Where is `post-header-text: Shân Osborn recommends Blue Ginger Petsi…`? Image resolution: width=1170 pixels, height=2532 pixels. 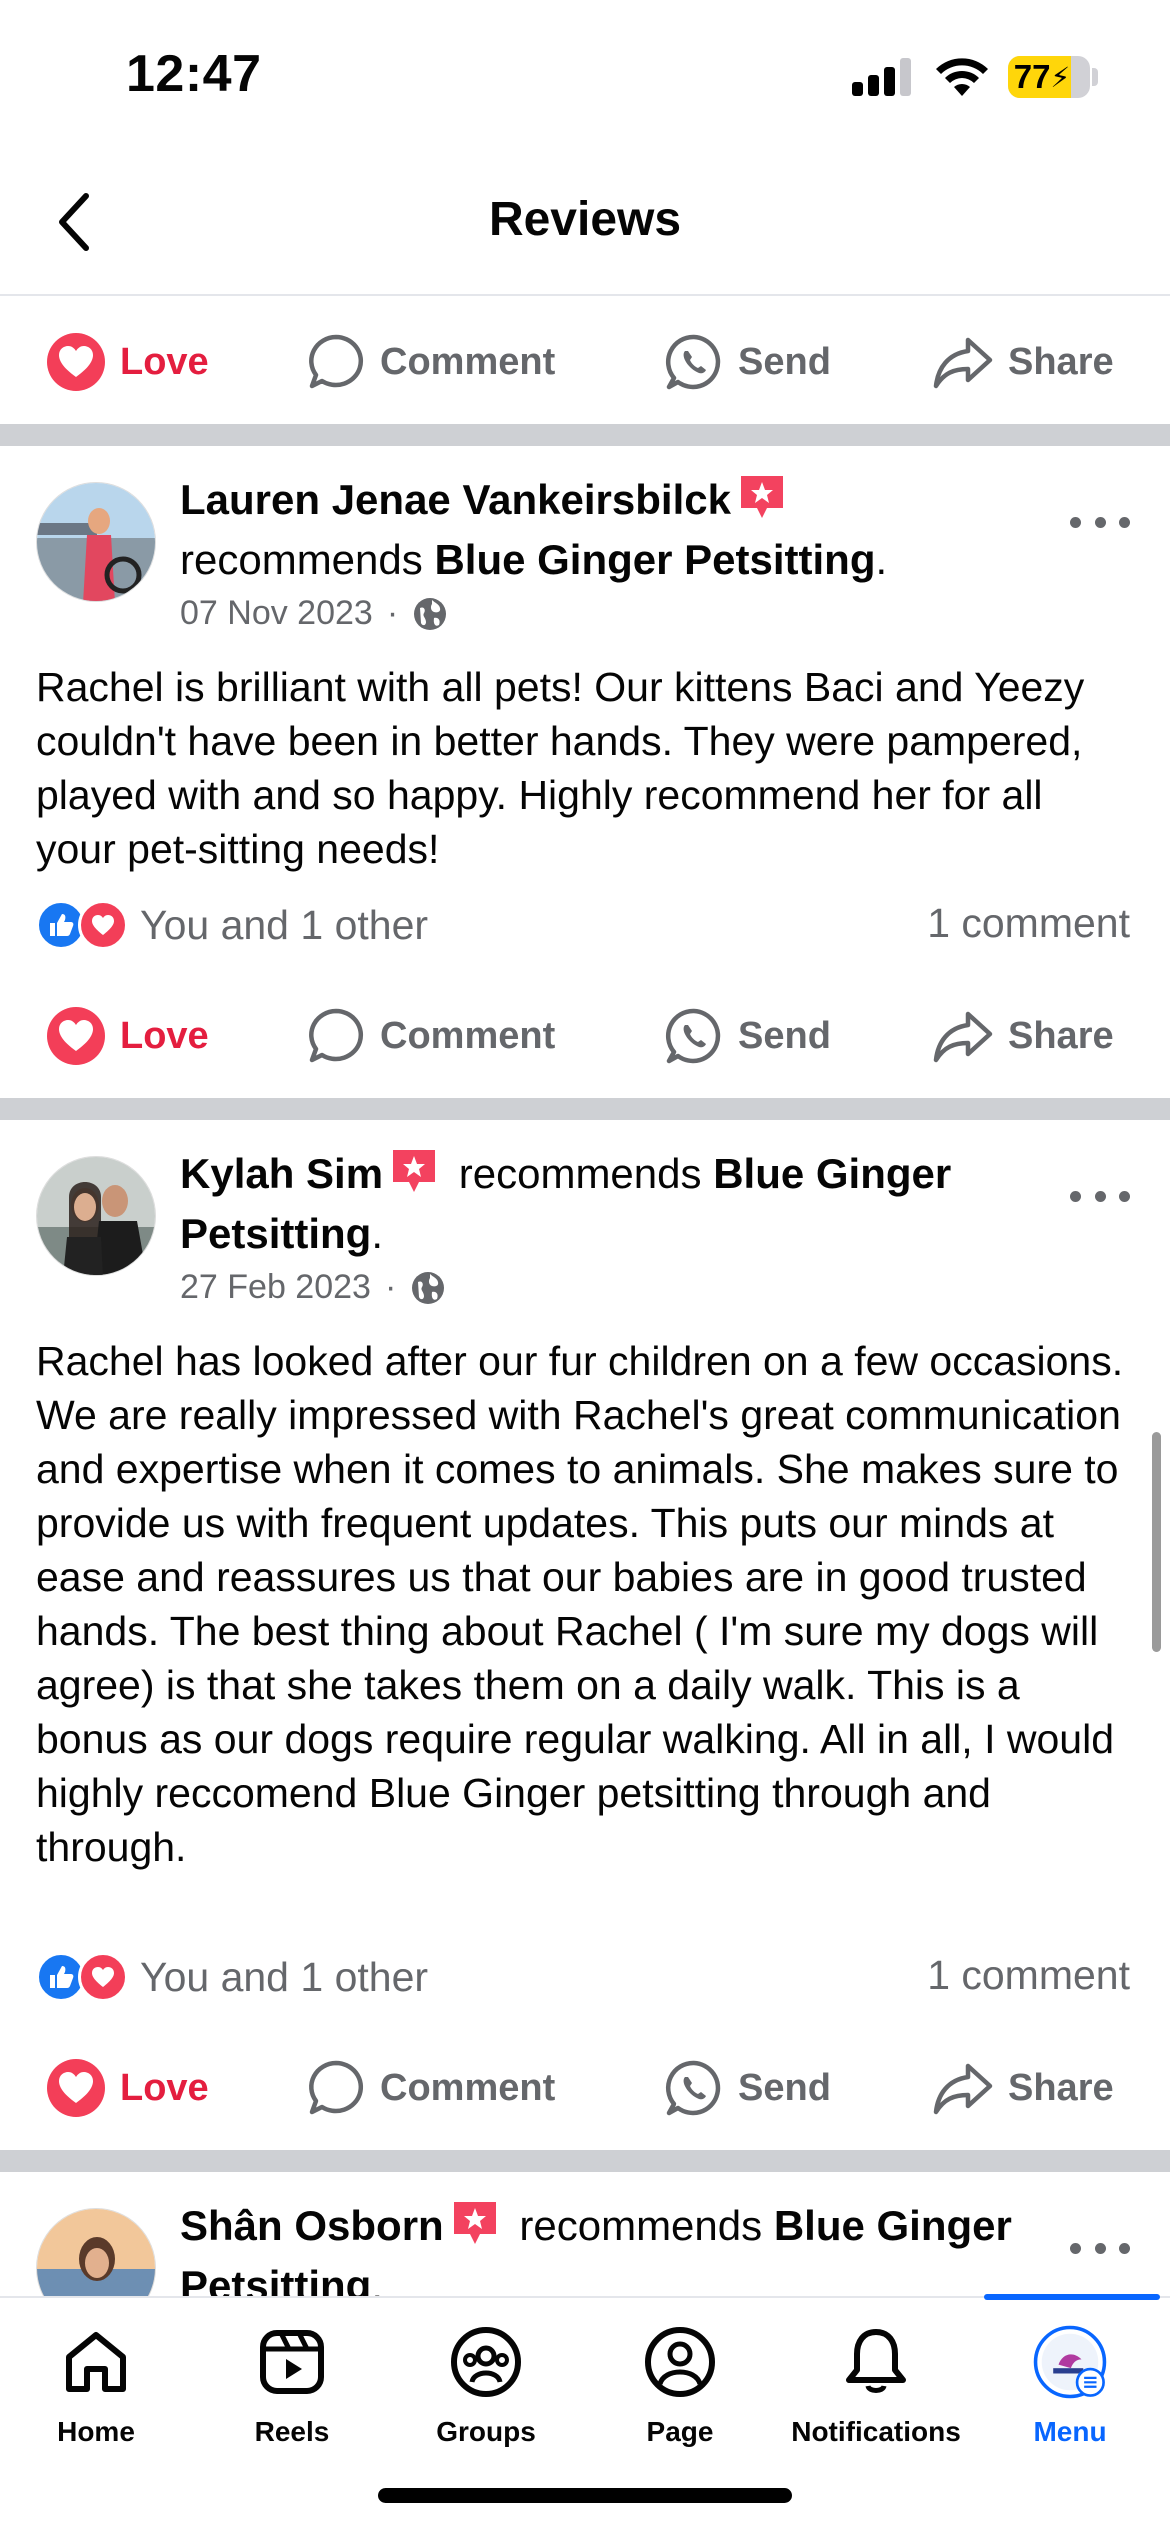
post-header-text: Shân Osborn recommends Blue Ginger Petsi… is located at coordinates (620, 2246).